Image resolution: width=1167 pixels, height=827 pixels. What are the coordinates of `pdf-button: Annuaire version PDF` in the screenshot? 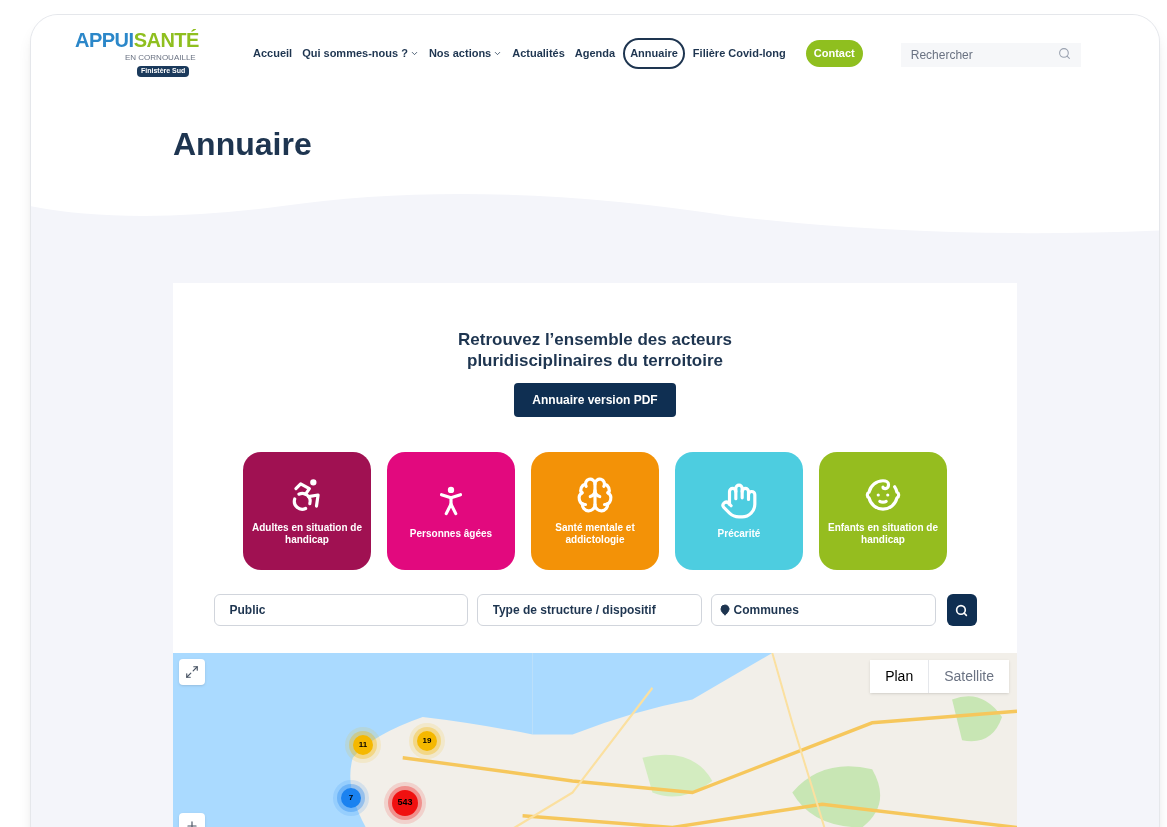 It's located at (595, 400).